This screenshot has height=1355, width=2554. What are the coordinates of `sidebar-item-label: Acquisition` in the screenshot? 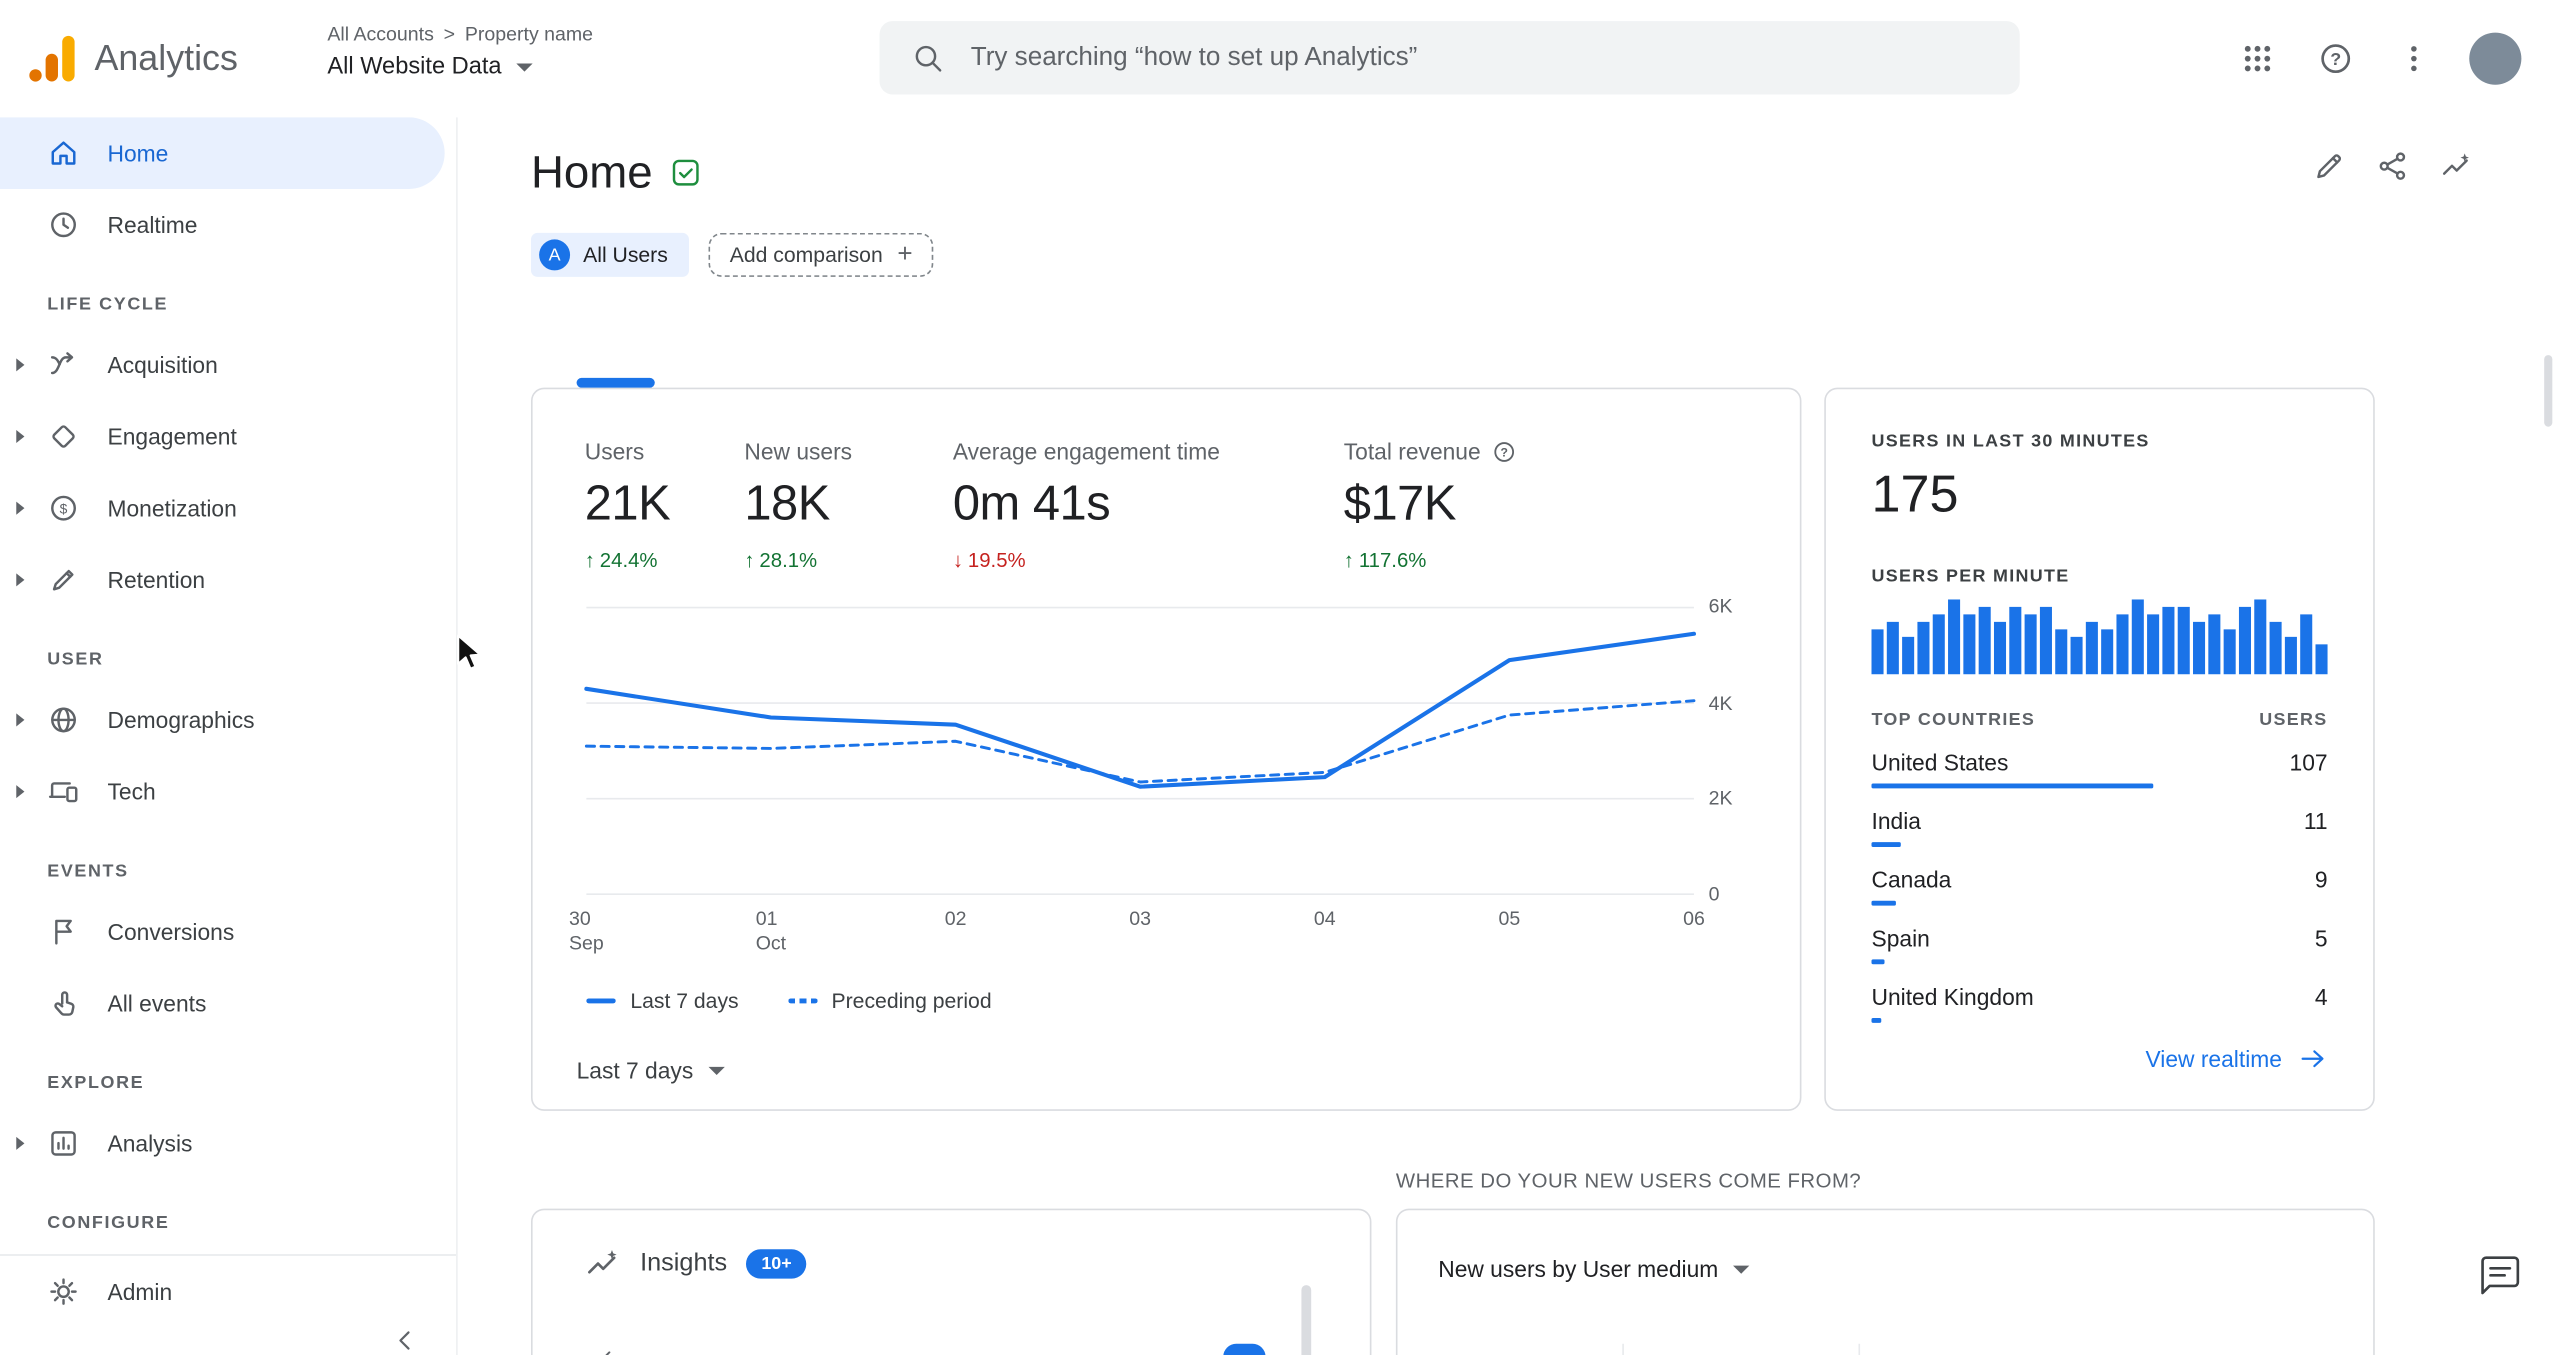 It's located at (162, 364).